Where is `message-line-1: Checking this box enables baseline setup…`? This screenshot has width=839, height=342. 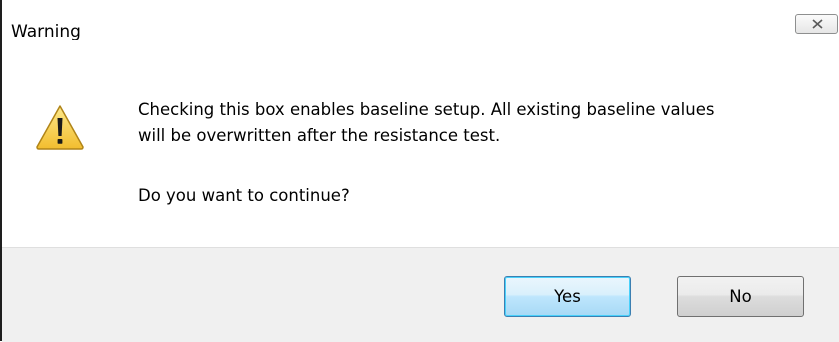 message-line-1: Checking this box enables baseline setup… is located at coordinates (426, 109).